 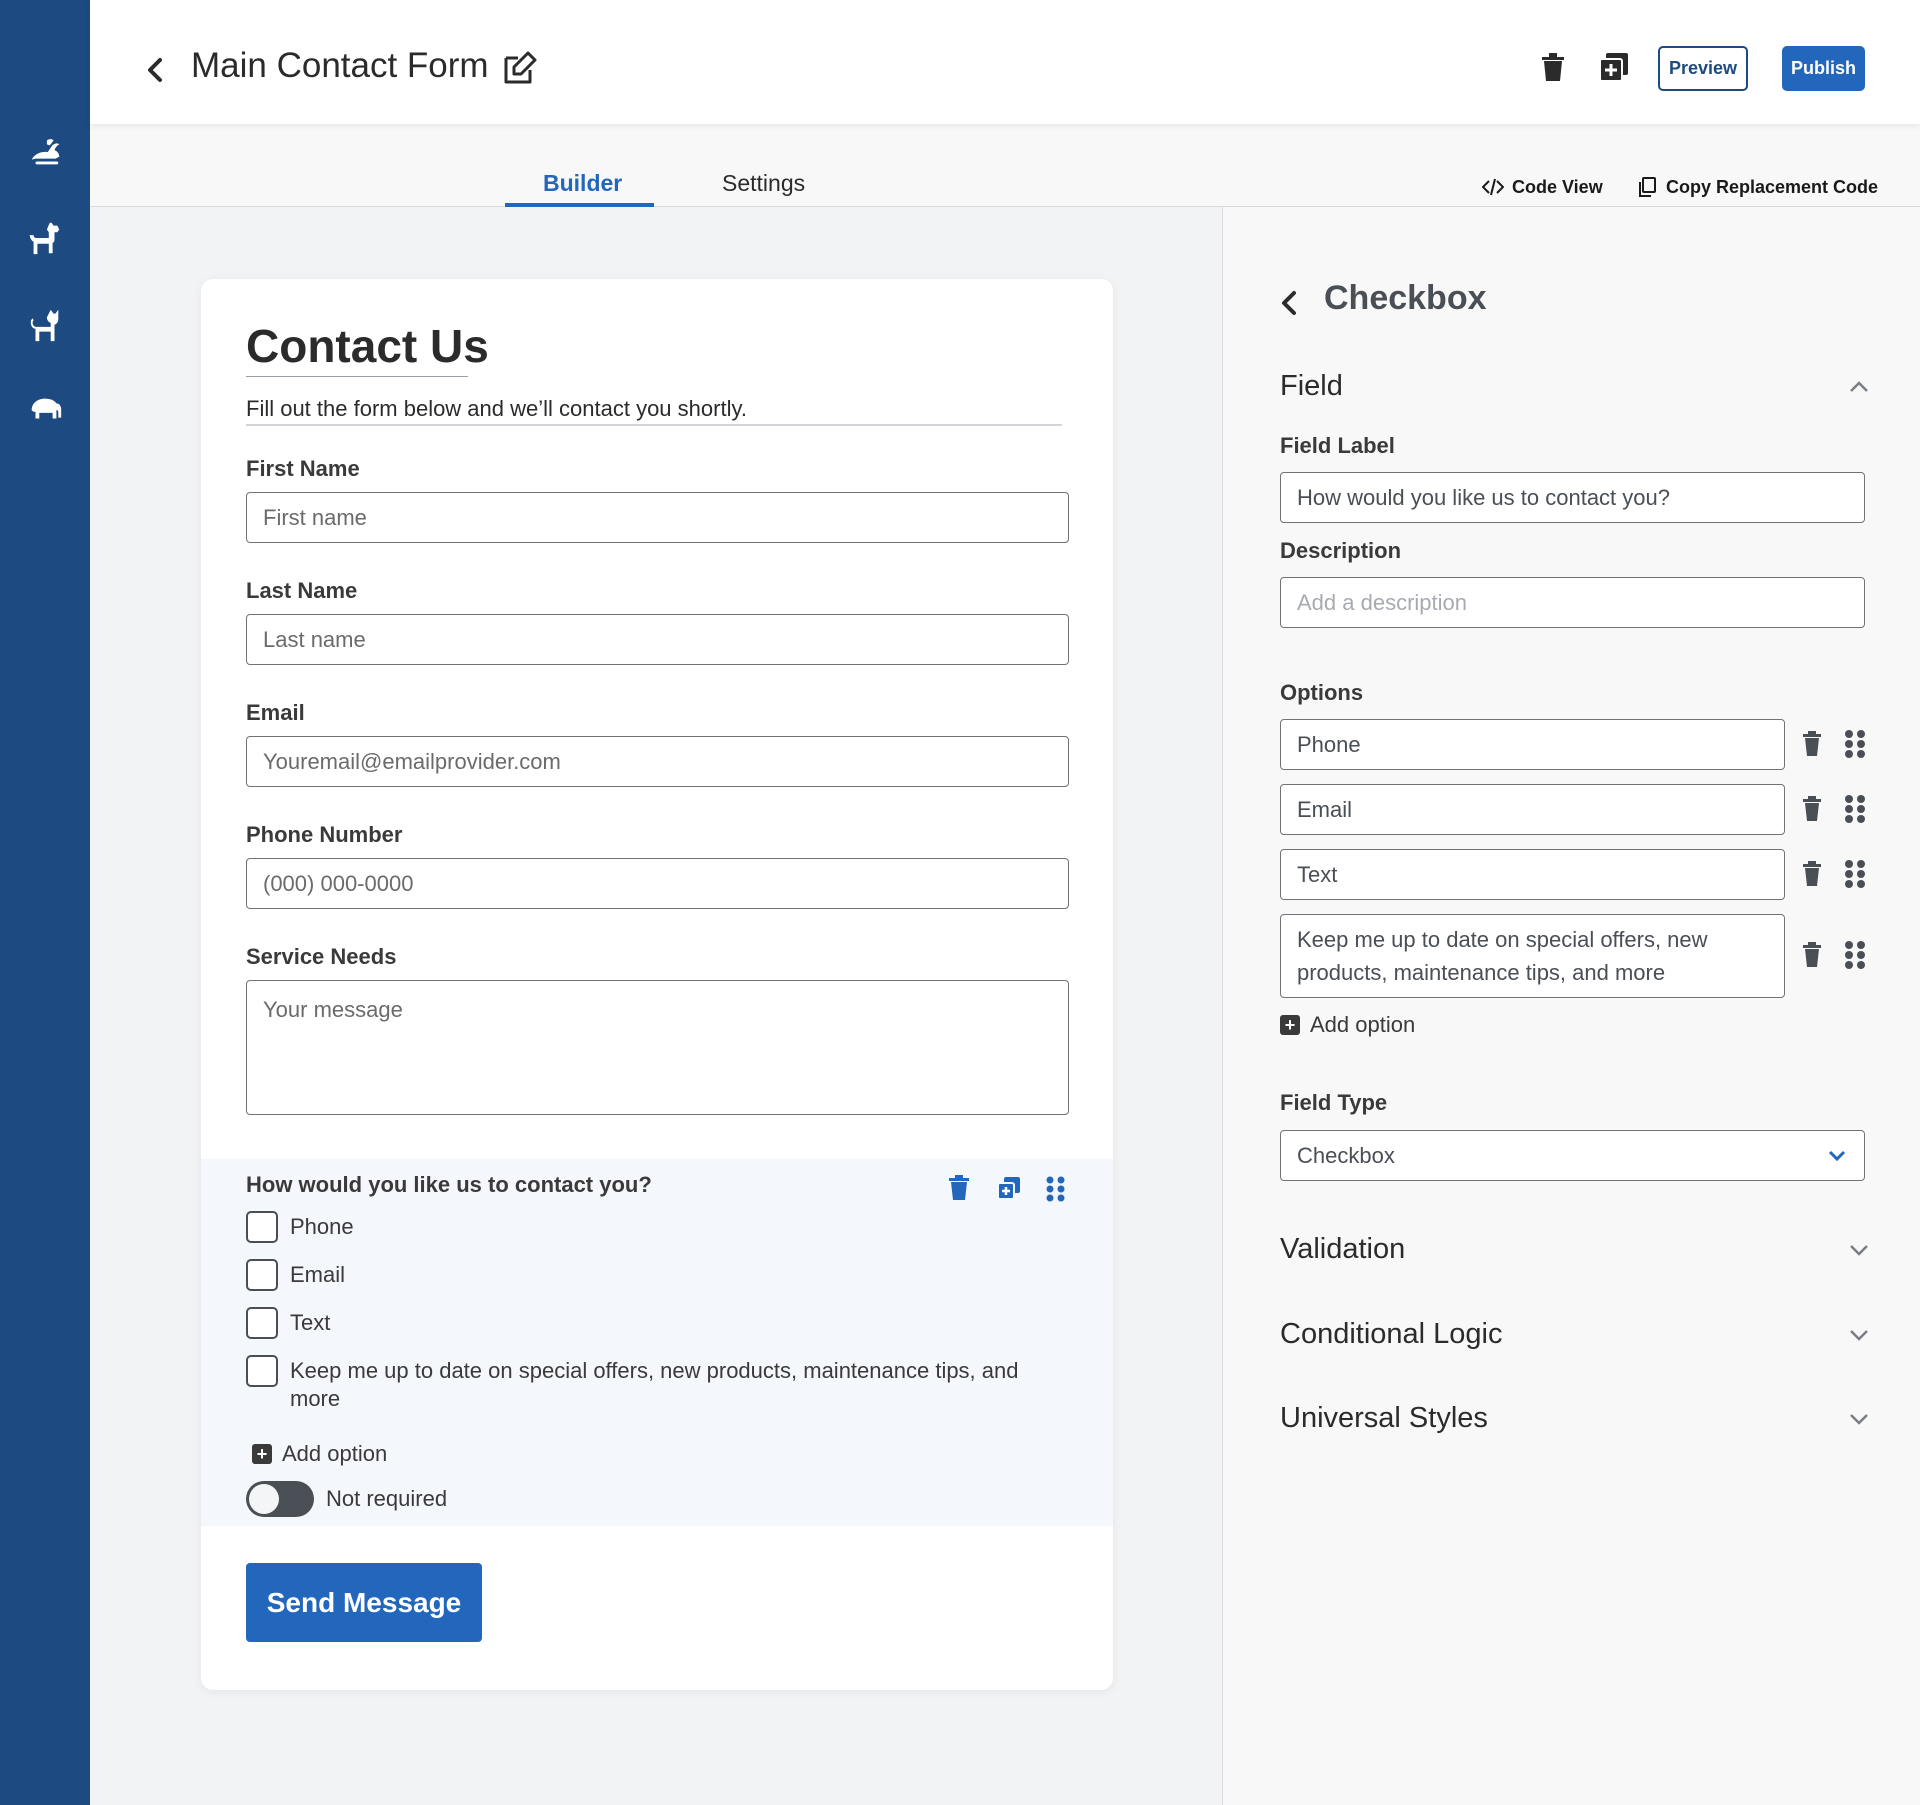 What do you see at coordinates (45, 325) in the screenshot?
I see `cat-icon` at bounding box center [45, 325].